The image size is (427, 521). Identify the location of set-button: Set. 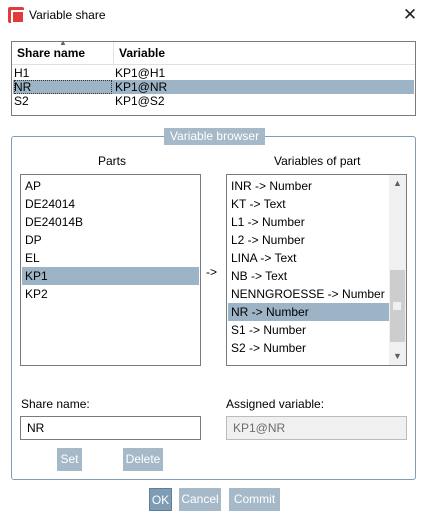
(69, 459).